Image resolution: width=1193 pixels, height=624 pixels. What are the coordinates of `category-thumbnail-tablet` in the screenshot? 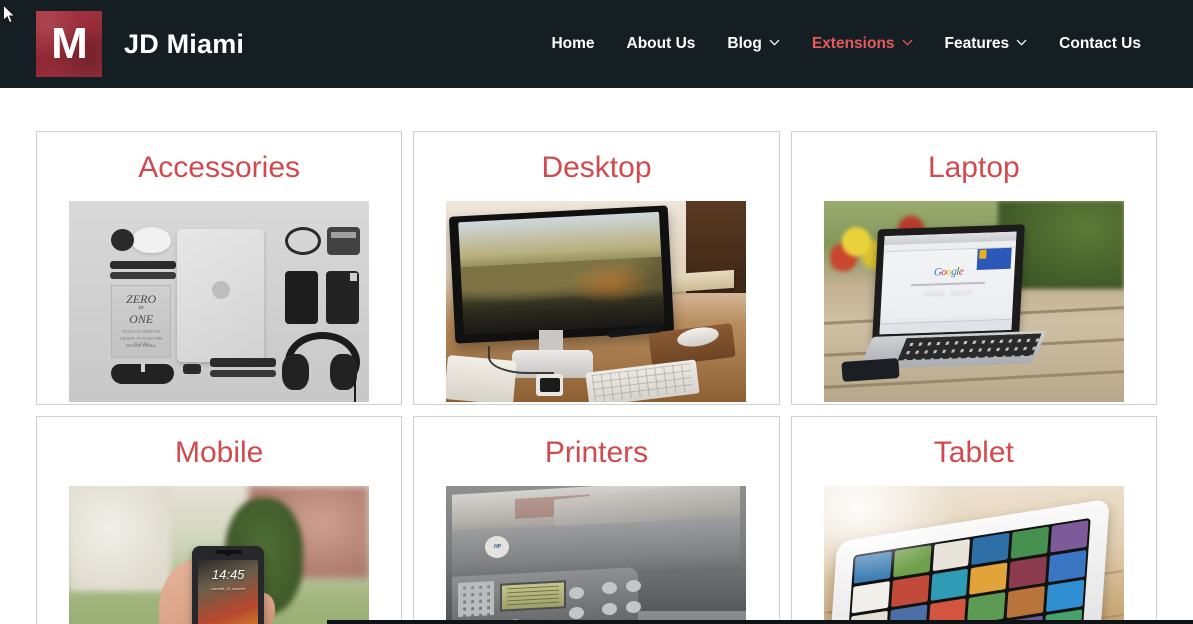 It's located at (973, 555).